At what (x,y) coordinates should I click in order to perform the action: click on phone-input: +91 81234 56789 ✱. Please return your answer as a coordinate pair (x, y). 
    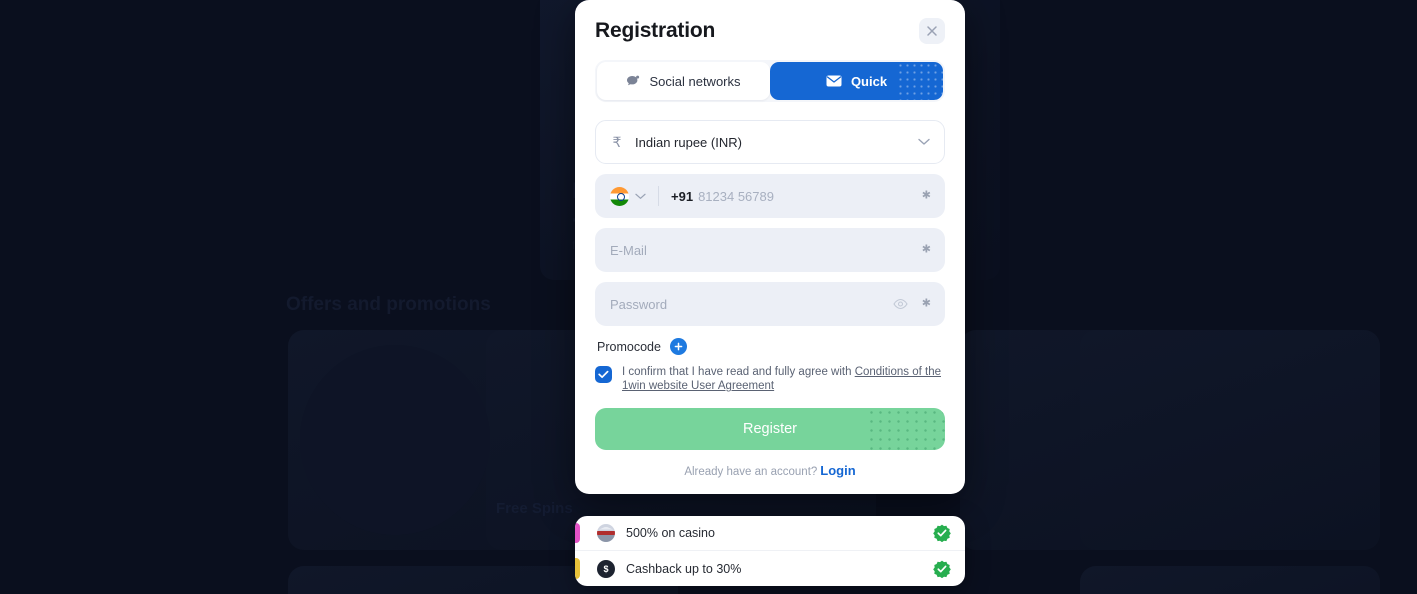
    Looking at the image, I should click on (770, 196).